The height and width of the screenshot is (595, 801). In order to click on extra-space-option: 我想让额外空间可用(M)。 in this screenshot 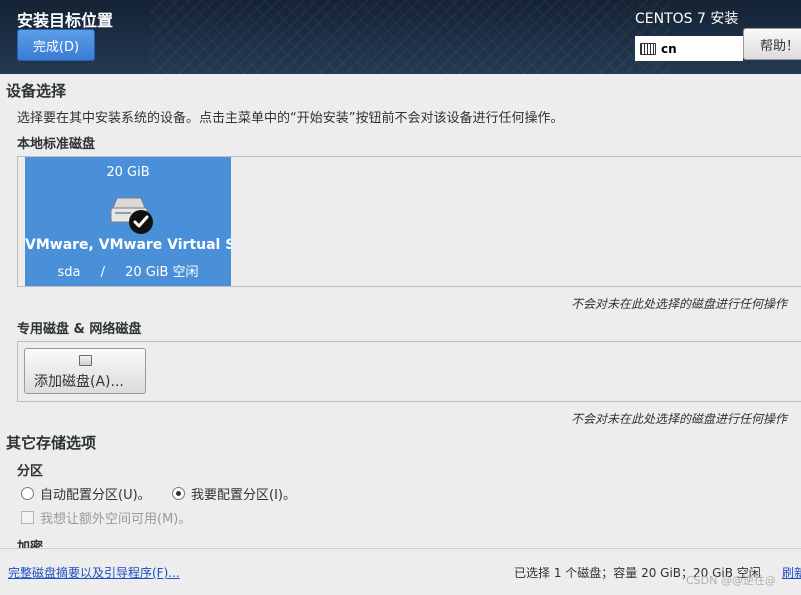, I will do `click(106, 517)`.